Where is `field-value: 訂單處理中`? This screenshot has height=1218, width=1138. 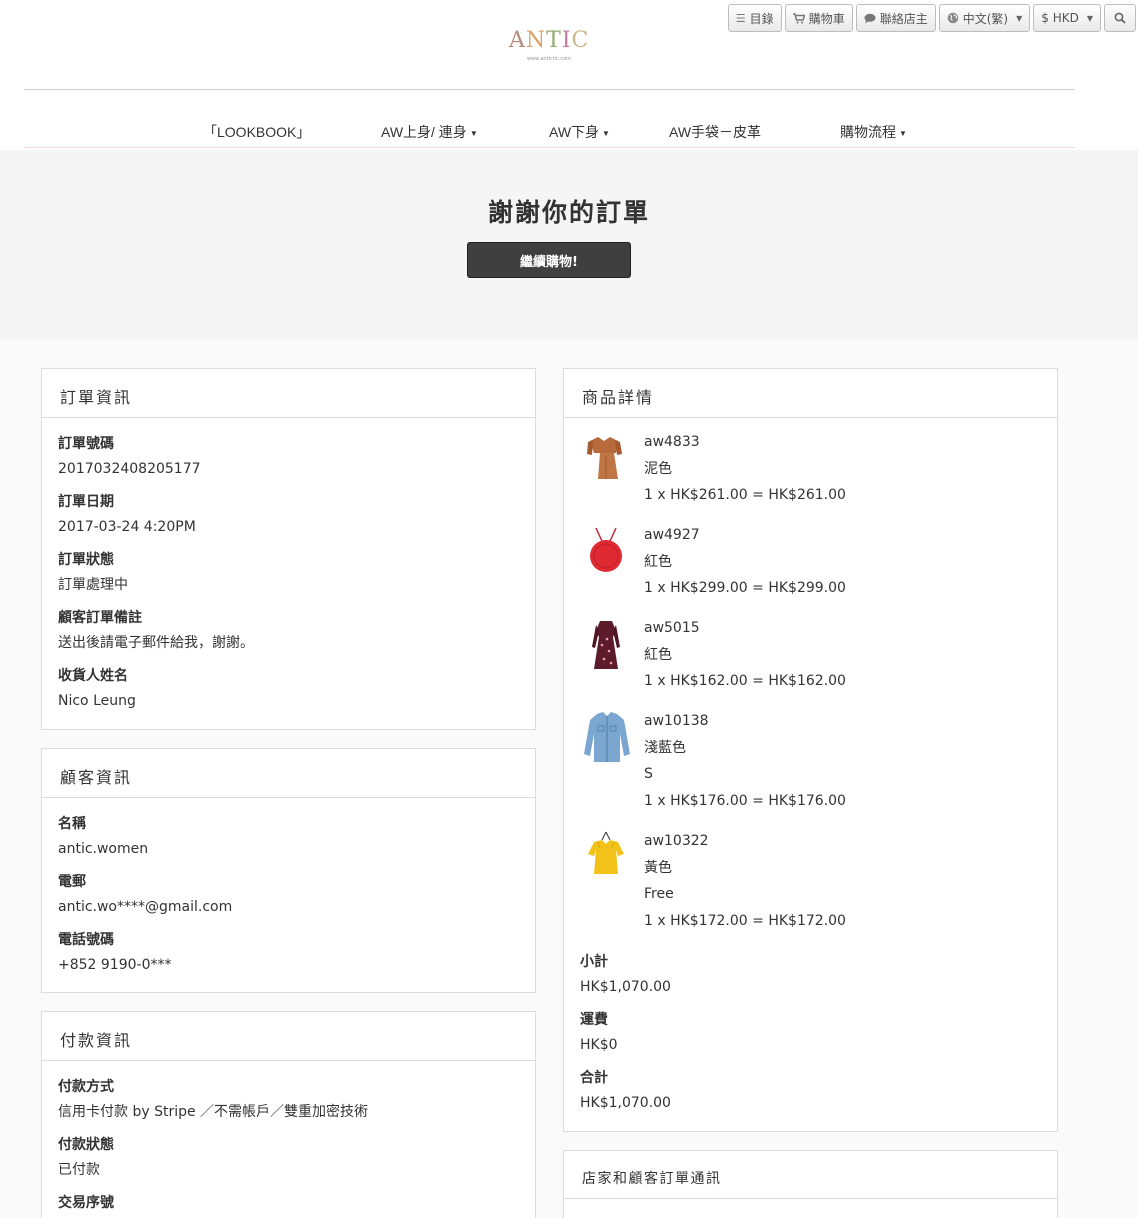 field-value: 訂單處理中 is located at coordinates (93, 585).